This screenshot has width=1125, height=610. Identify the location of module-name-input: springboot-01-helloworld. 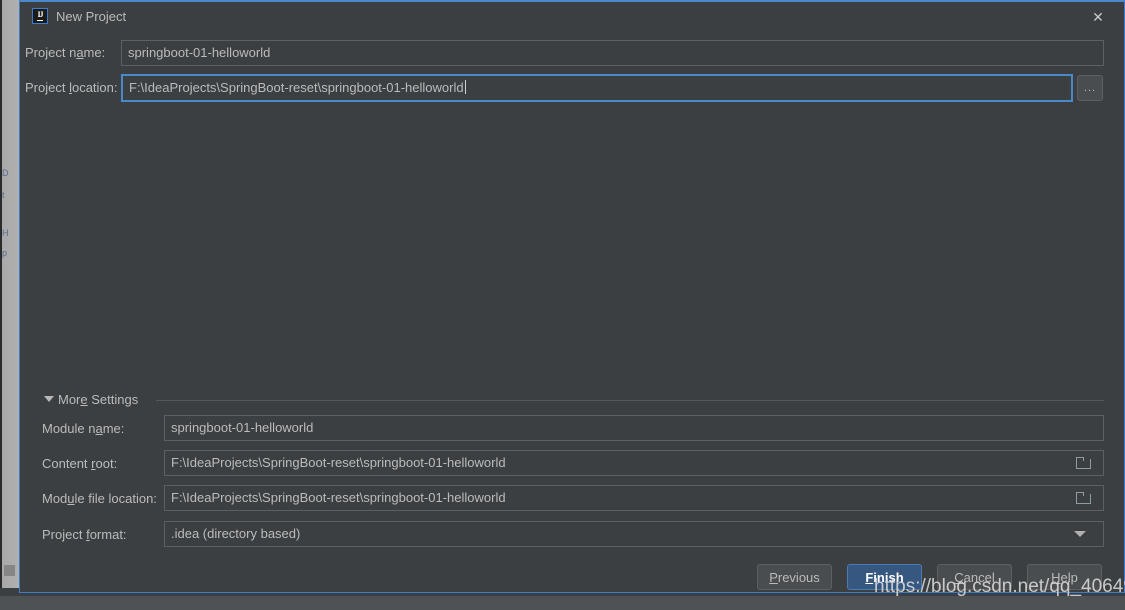
(634, 428).